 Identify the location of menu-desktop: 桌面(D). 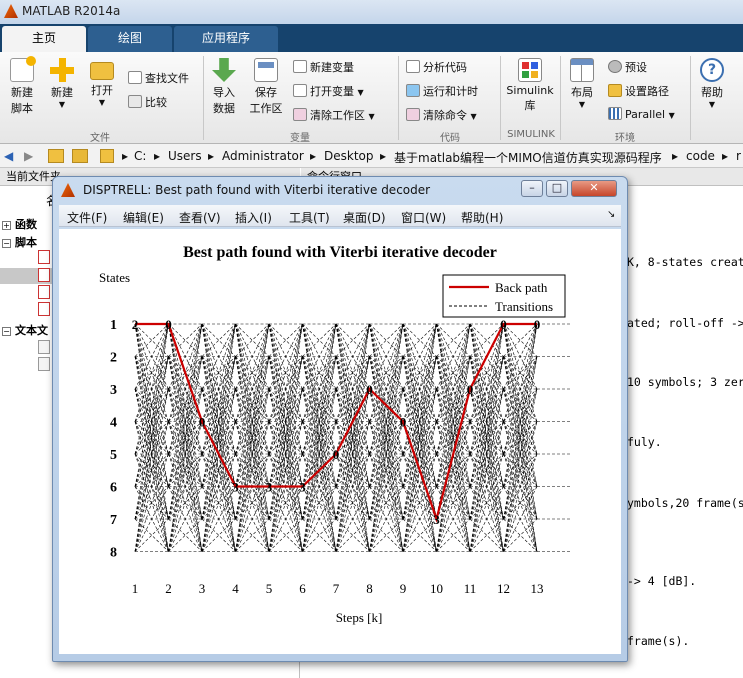
(364, 217).